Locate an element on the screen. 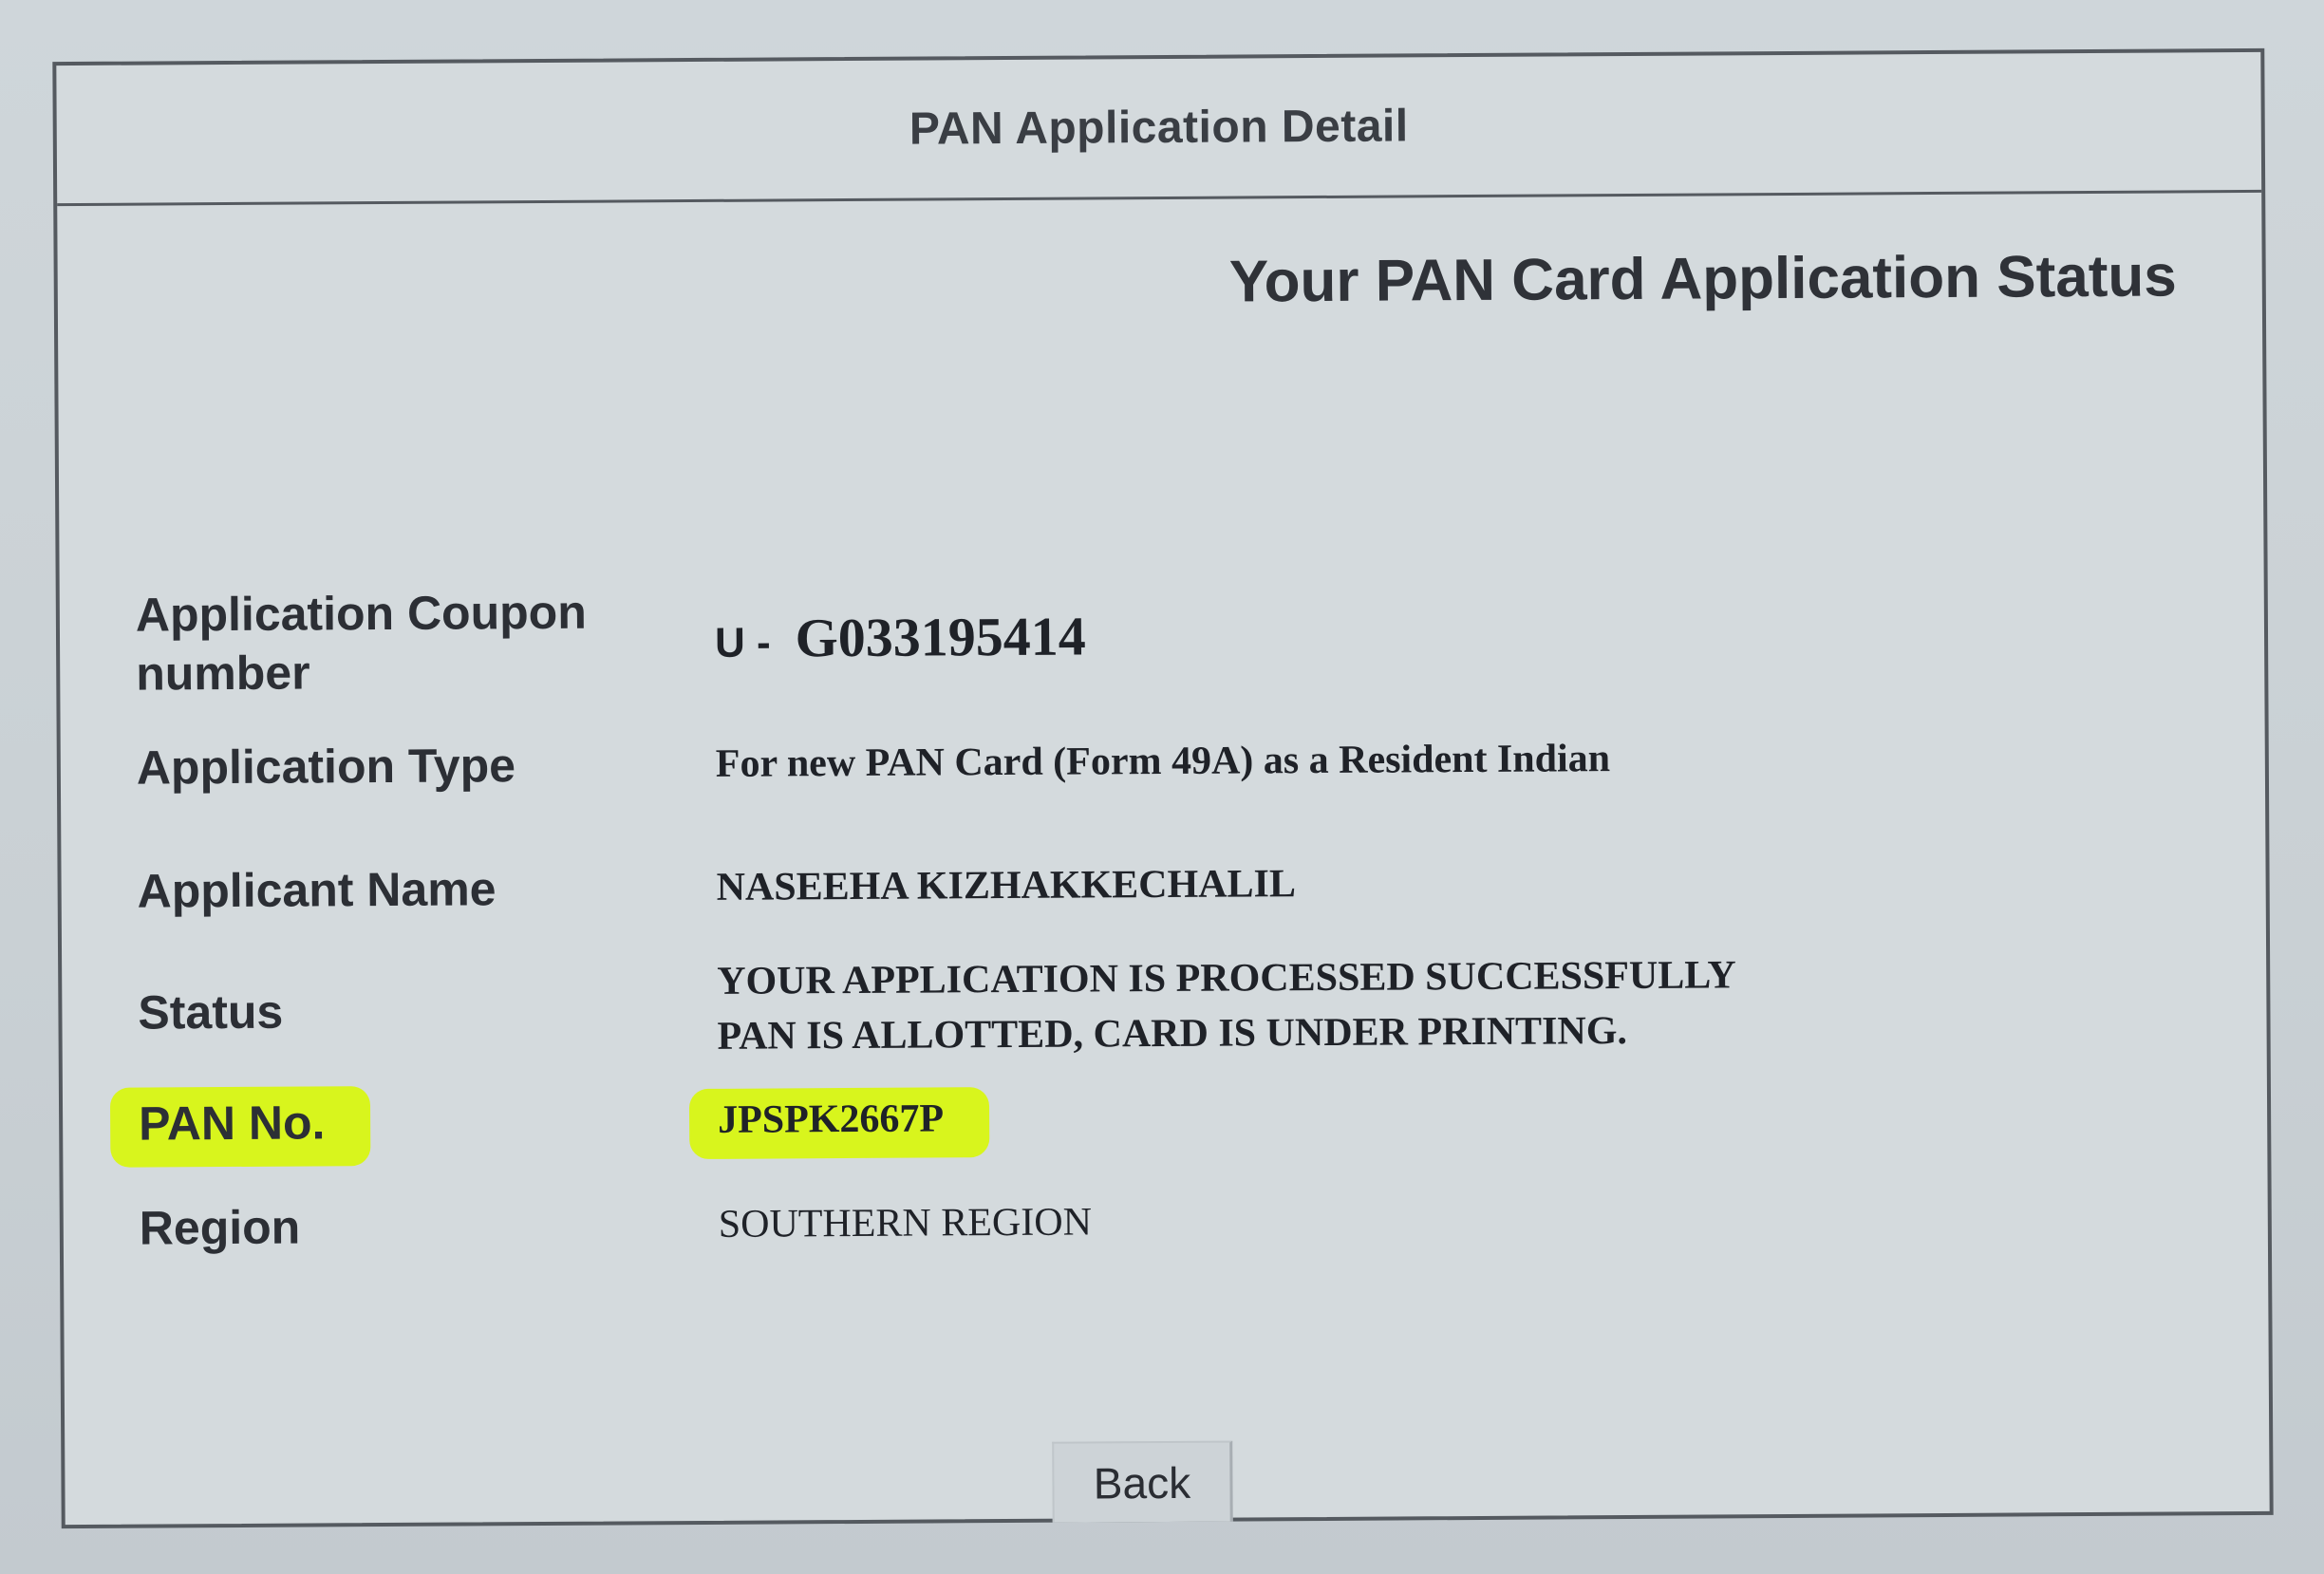 The image size is (2324, 1574). row-coupon: Application Coupon number U - G033195414 is located at coordinates (1133, 638).